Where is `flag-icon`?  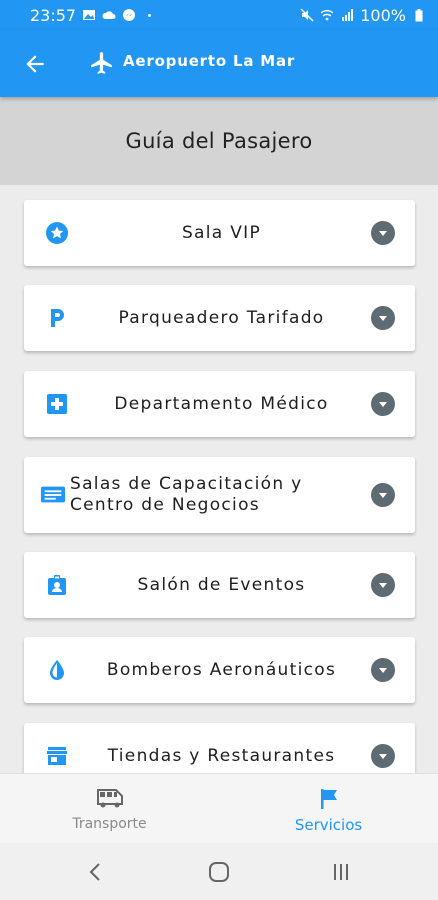
flag-icon is located at coordinates (329, 801).